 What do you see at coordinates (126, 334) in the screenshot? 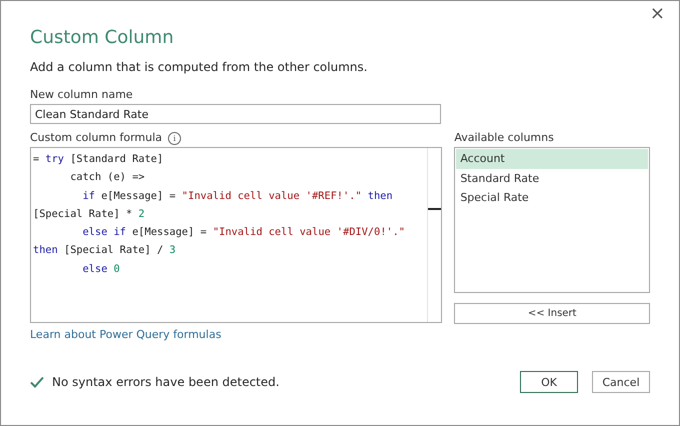
I see `help-link: Learn about Power Query formulas` at bounding box center [126, 334].